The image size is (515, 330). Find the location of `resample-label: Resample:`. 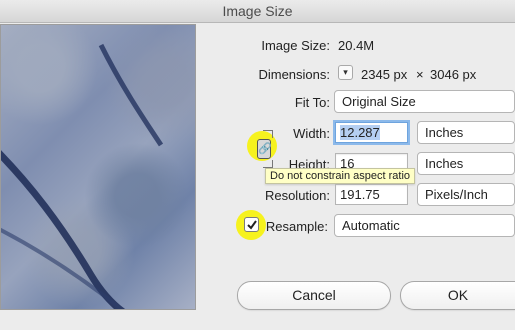

resample-label: Resample: is located at coordinates (296, 226).